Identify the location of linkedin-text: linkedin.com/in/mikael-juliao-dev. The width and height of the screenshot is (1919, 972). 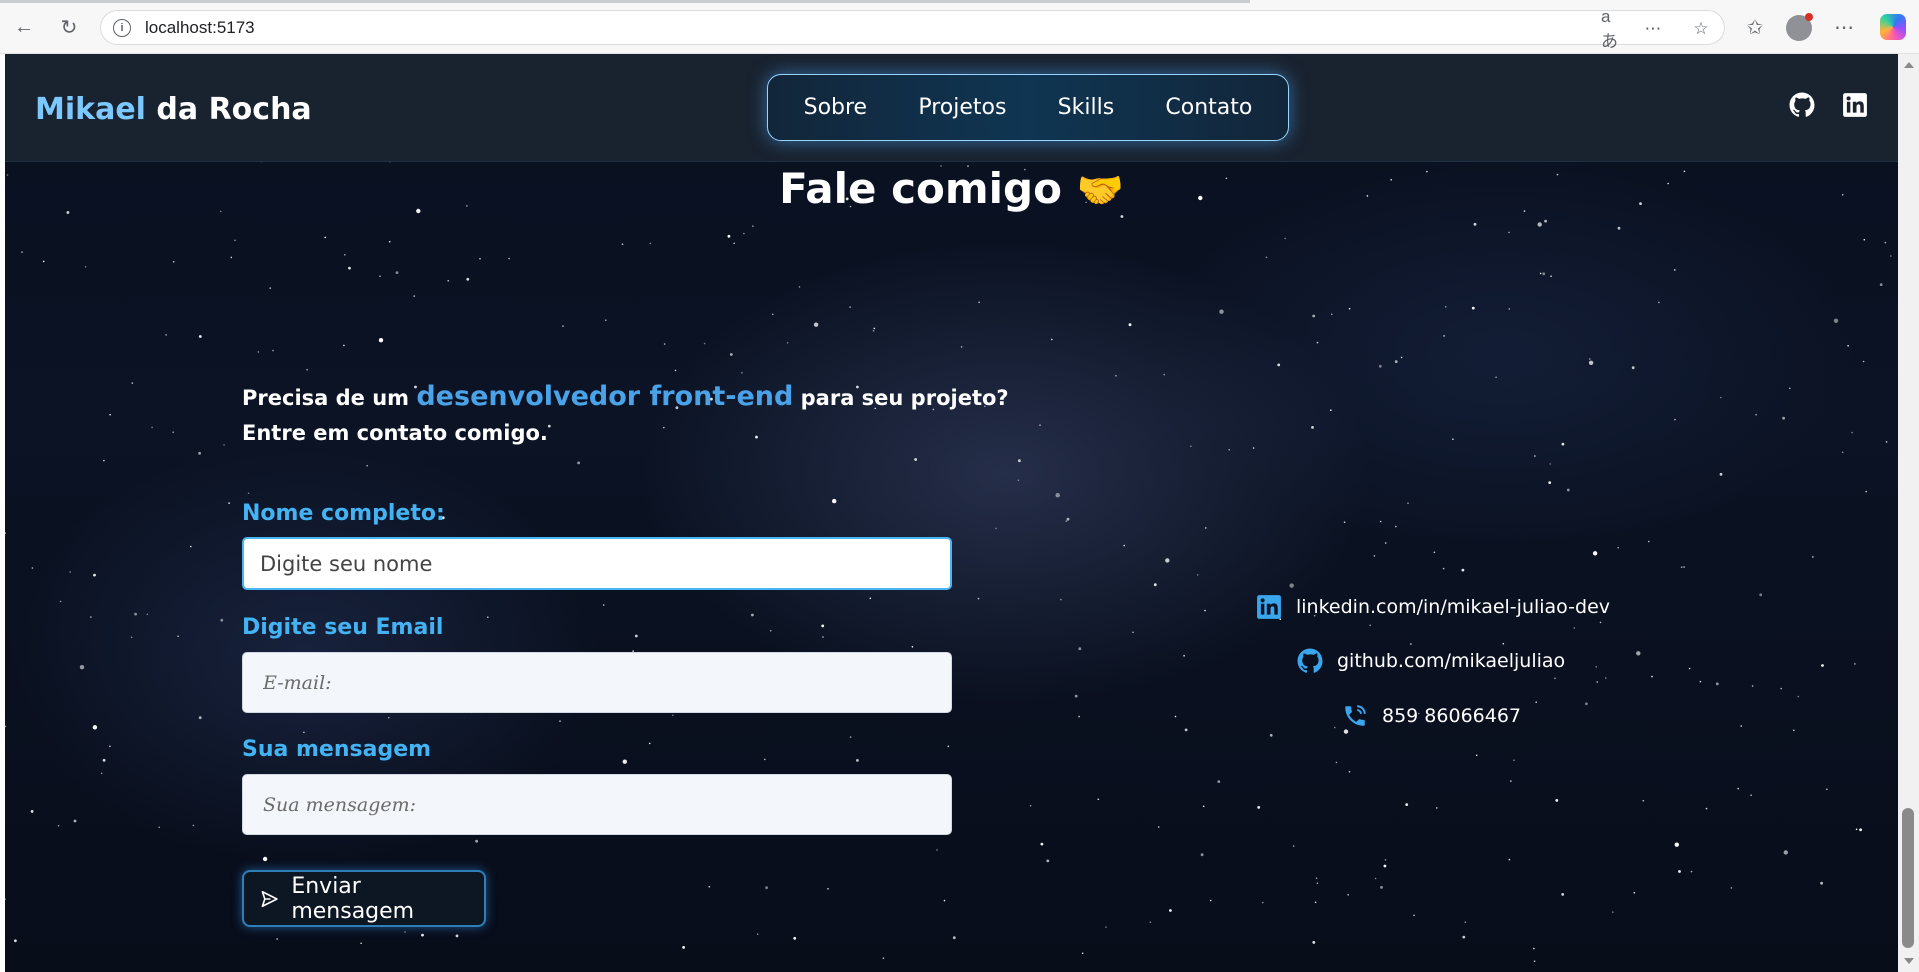
(1453, 607).